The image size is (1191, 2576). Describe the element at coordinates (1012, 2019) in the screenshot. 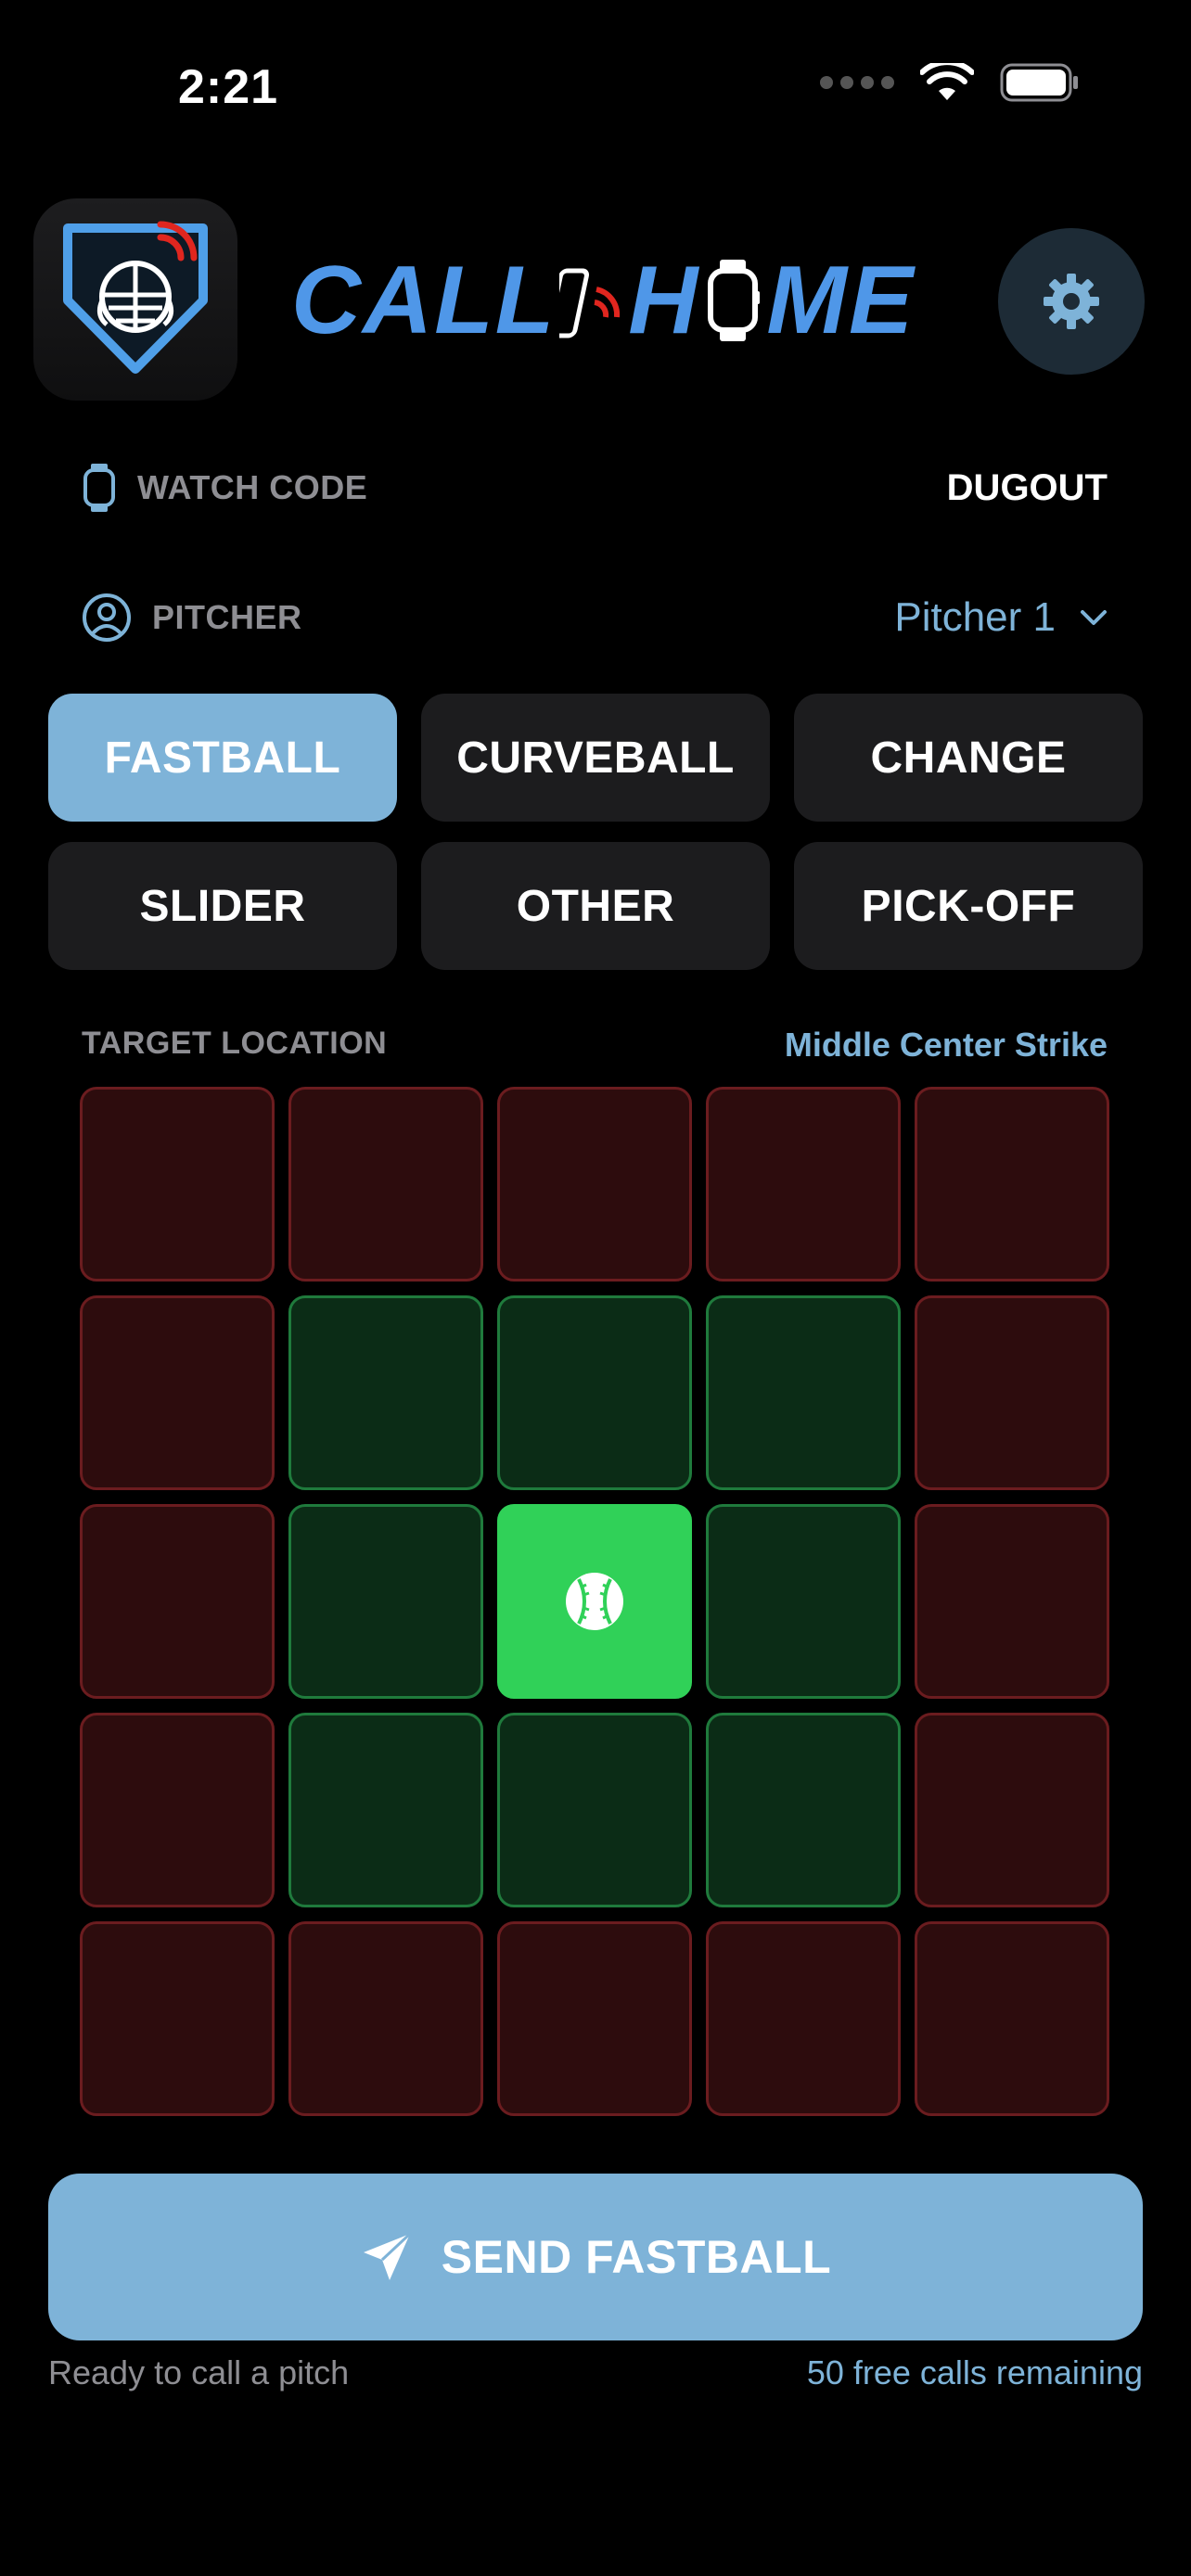

I see `zone-cell-r5-c5` at that location.